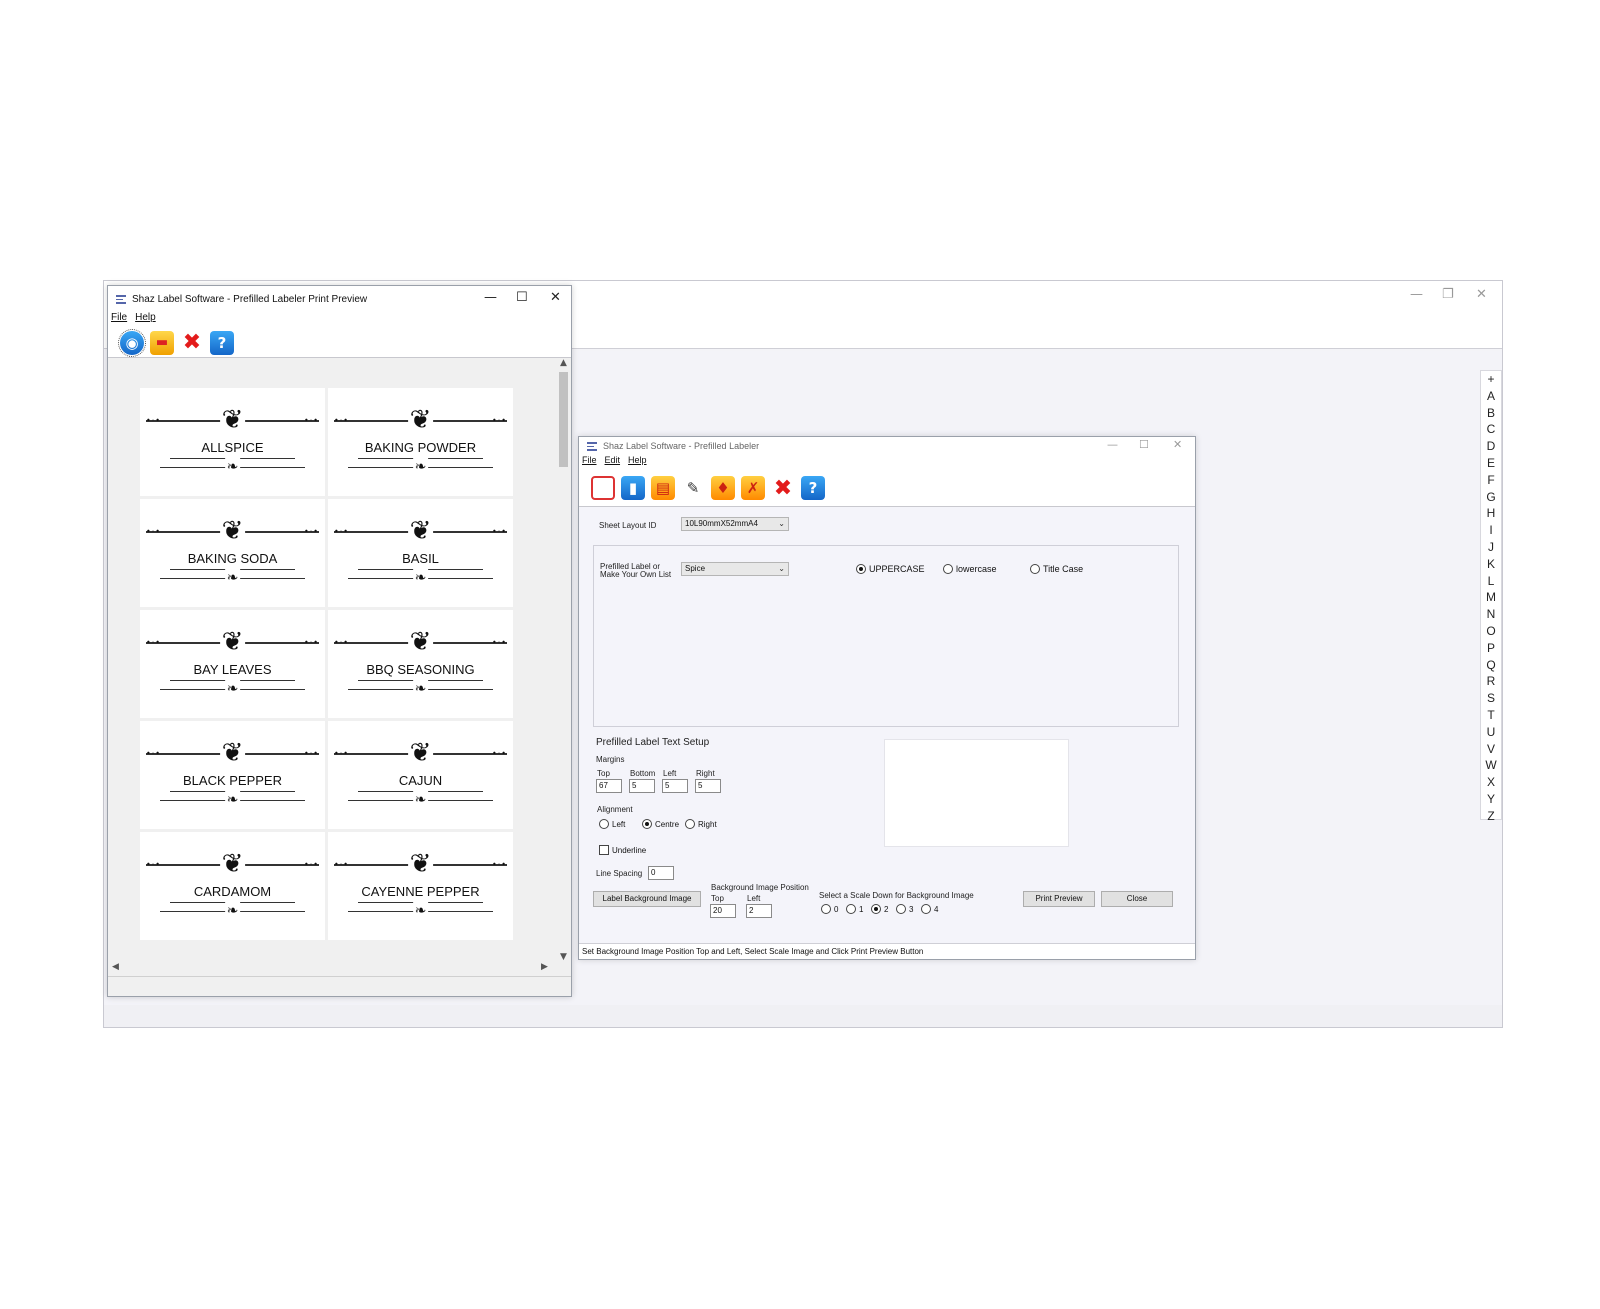  Describe the element at coordinates (420, 886) in the screenshot. I see `label-card: •·• •·• ❦ CAYENNE PEPPER ❧` at that location.